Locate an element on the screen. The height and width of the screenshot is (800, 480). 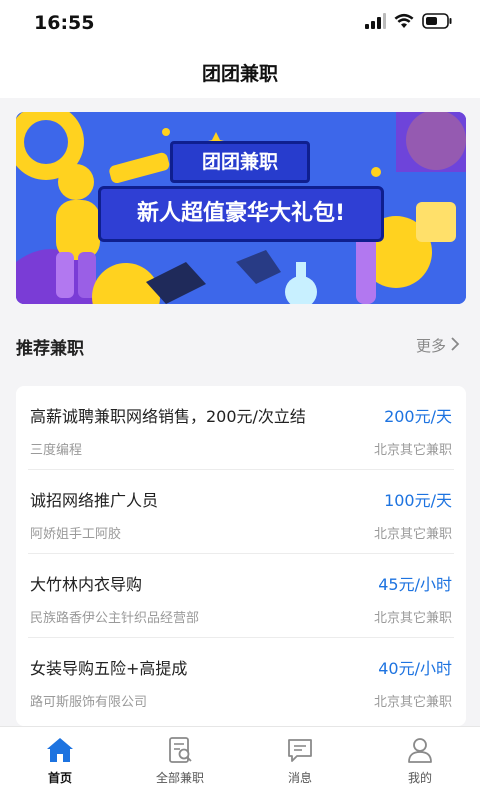
user-icon is located at coordinates (420, 750).